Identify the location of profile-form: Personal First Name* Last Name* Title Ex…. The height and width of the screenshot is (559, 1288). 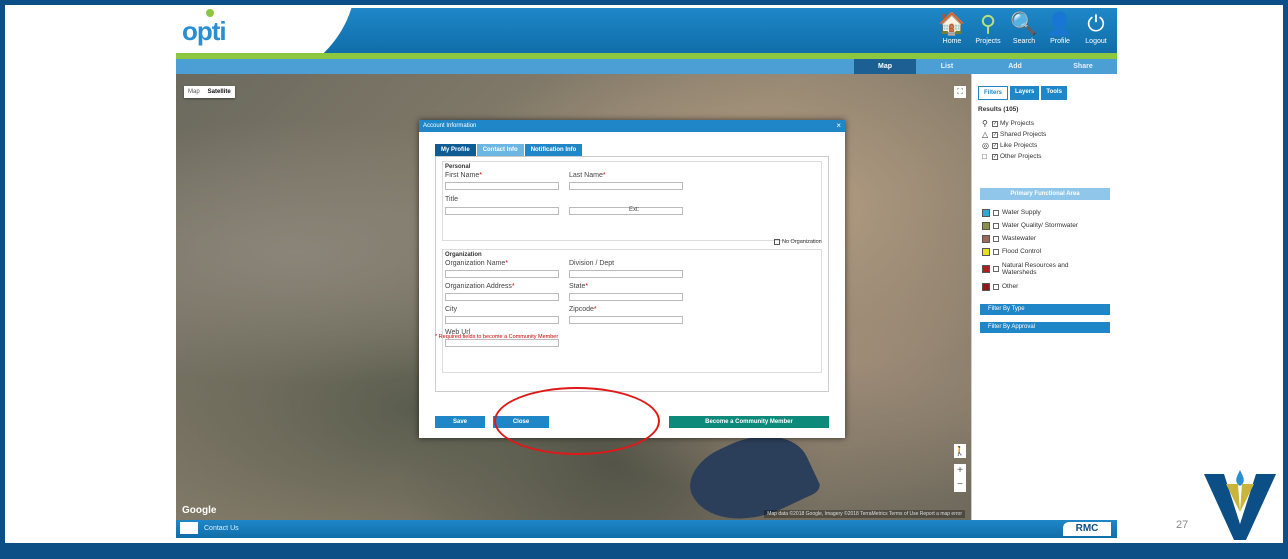
(632, 274).